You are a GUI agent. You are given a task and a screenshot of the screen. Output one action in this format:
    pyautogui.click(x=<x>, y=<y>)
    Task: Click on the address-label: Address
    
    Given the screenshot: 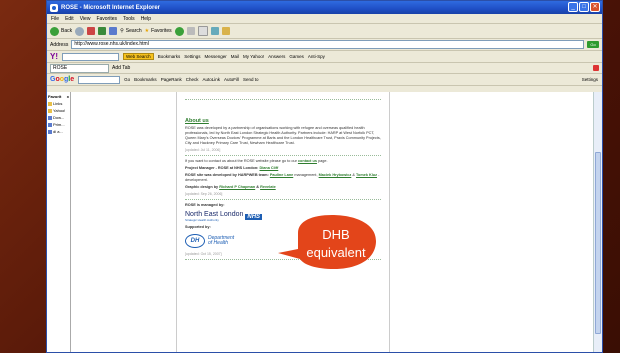 What is the action you would take?
    pyautogui.click(x=59, y=44)
    